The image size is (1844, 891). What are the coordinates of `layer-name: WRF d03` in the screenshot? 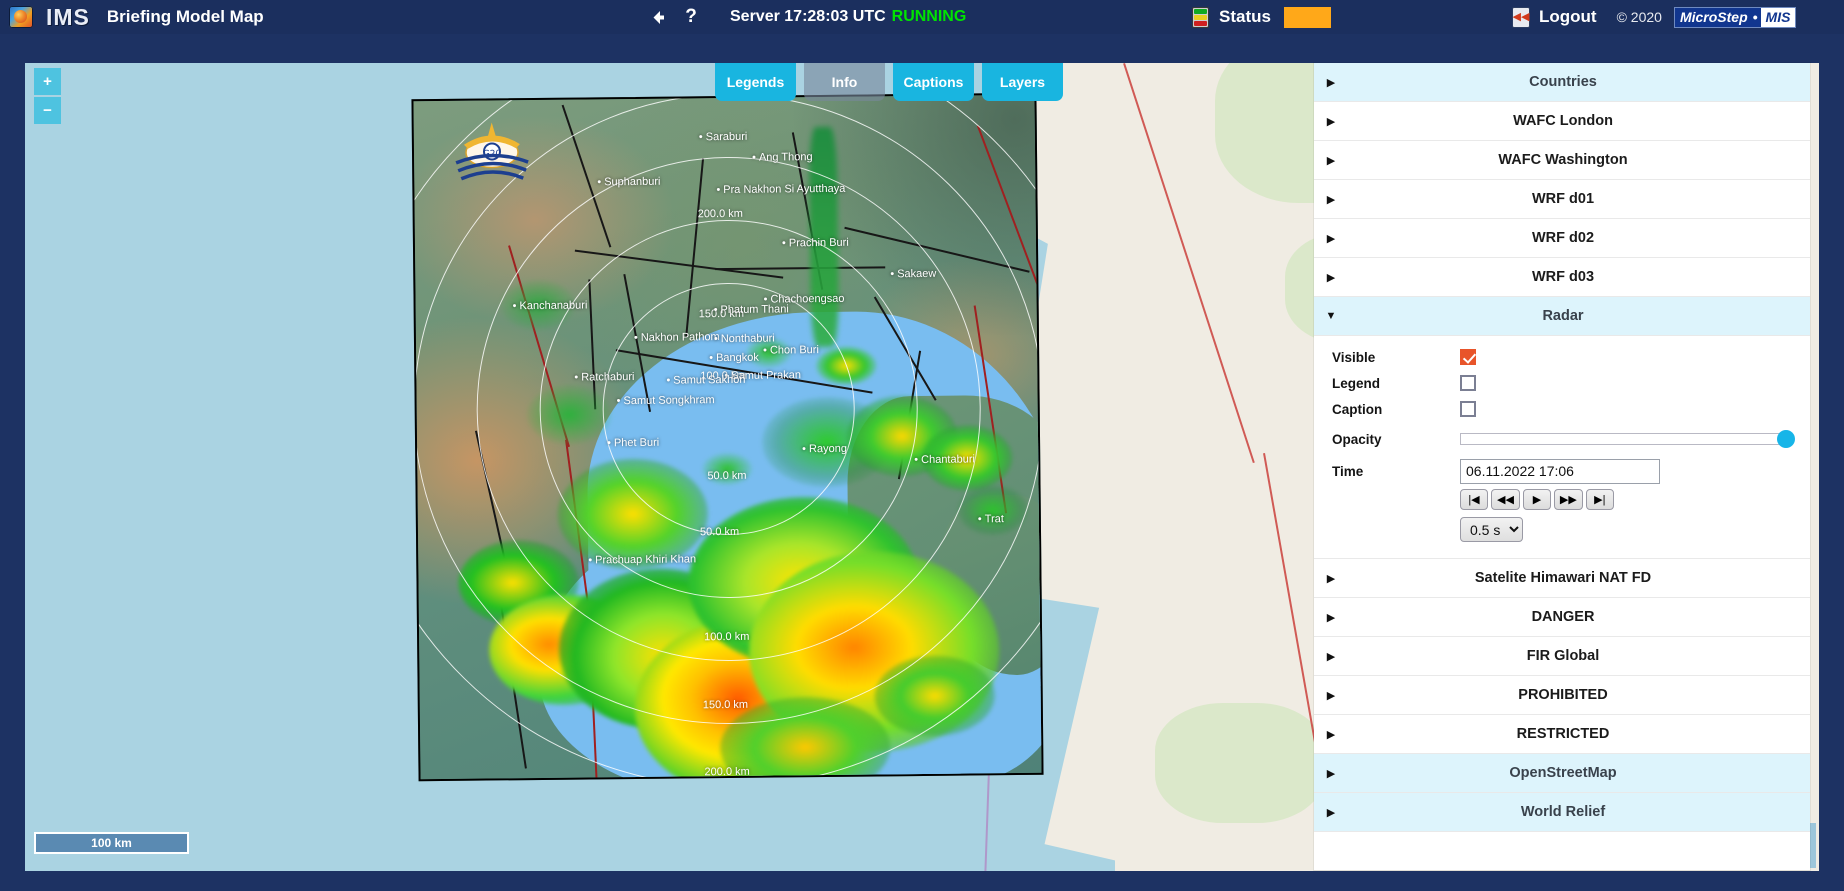 It's located at (1563, 277).